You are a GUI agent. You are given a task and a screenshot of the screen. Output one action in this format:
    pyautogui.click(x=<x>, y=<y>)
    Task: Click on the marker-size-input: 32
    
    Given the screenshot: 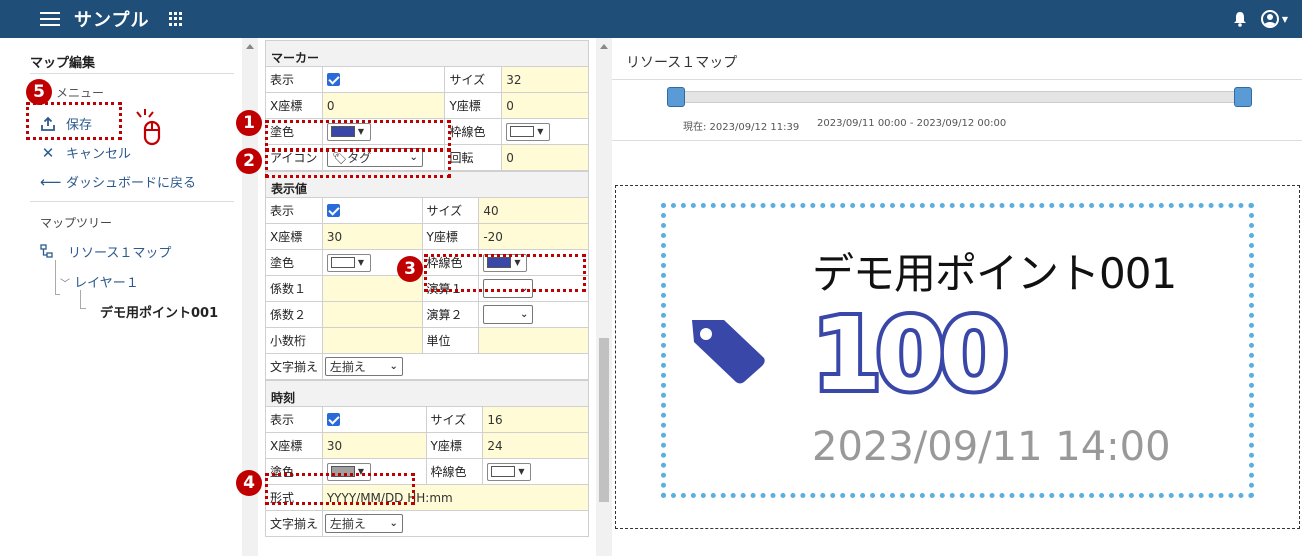 What is the action you would take?
    pyautogui.click(x=545, y=80)
    